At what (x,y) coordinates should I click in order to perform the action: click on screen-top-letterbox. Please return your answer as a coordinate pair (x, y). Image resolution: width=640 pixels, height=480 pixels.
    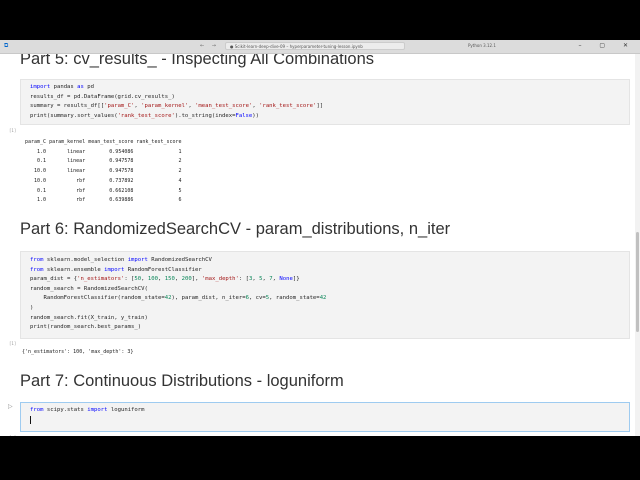
    Looking at the image, I should click on (320, 20).